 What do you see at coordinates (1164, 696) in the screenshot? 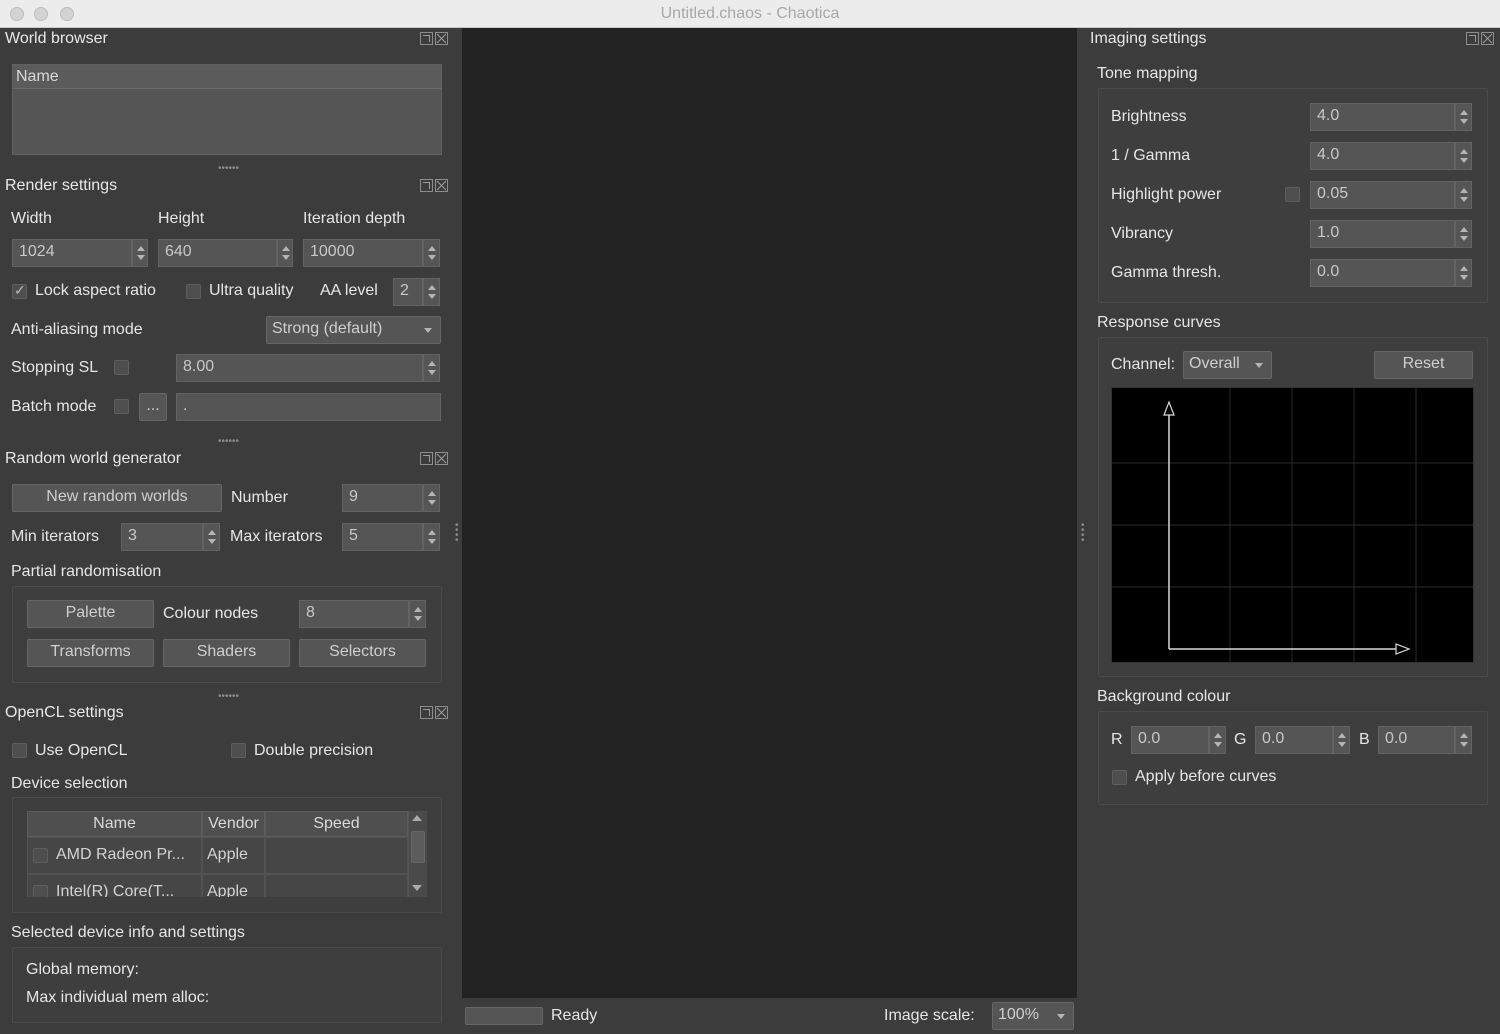
I see `background-colour-label: Background colour` at bounding box center [1164, 696].